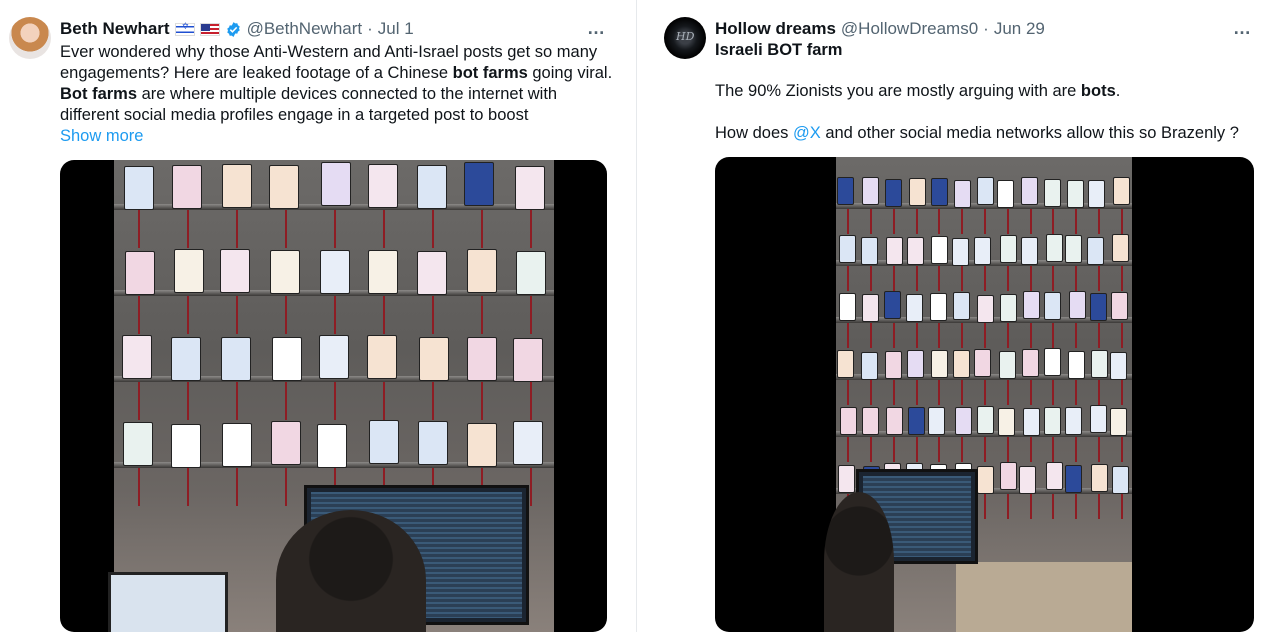 This screenshot has height=632, width=1271. I want to click on author-handle: @HollowDreams0, so click(909, 29).